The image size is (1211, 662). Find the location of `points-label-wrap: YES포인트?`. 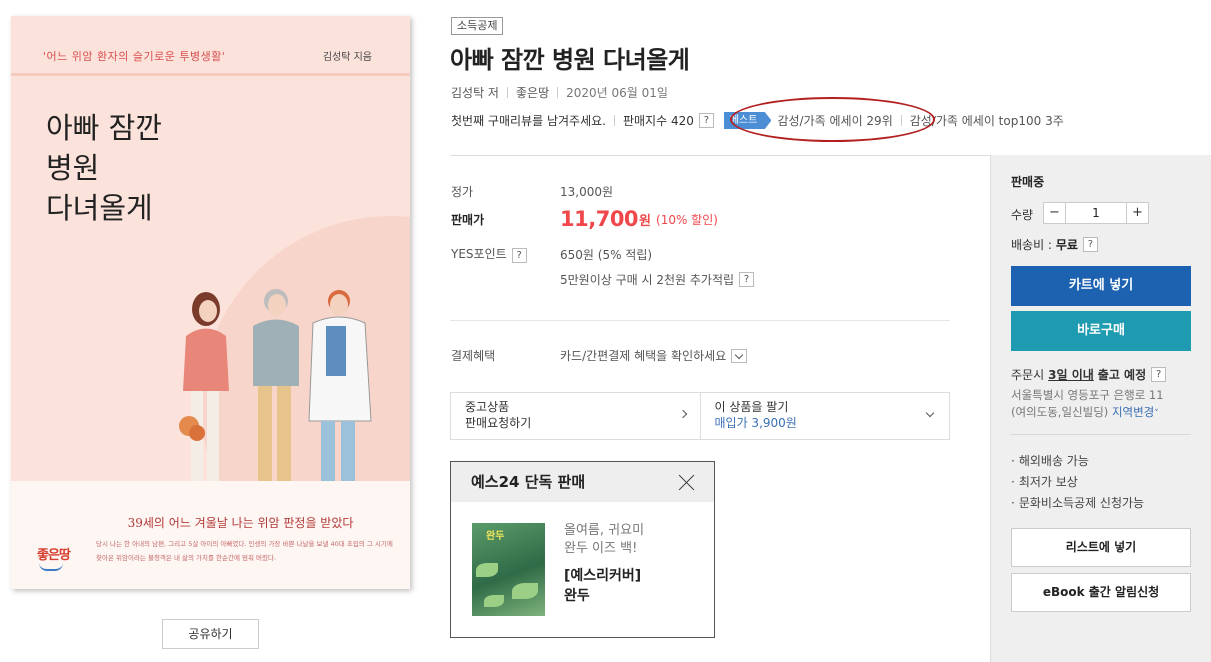

points-label-wrap: YES포인트? is located at coordinates (505, 254).